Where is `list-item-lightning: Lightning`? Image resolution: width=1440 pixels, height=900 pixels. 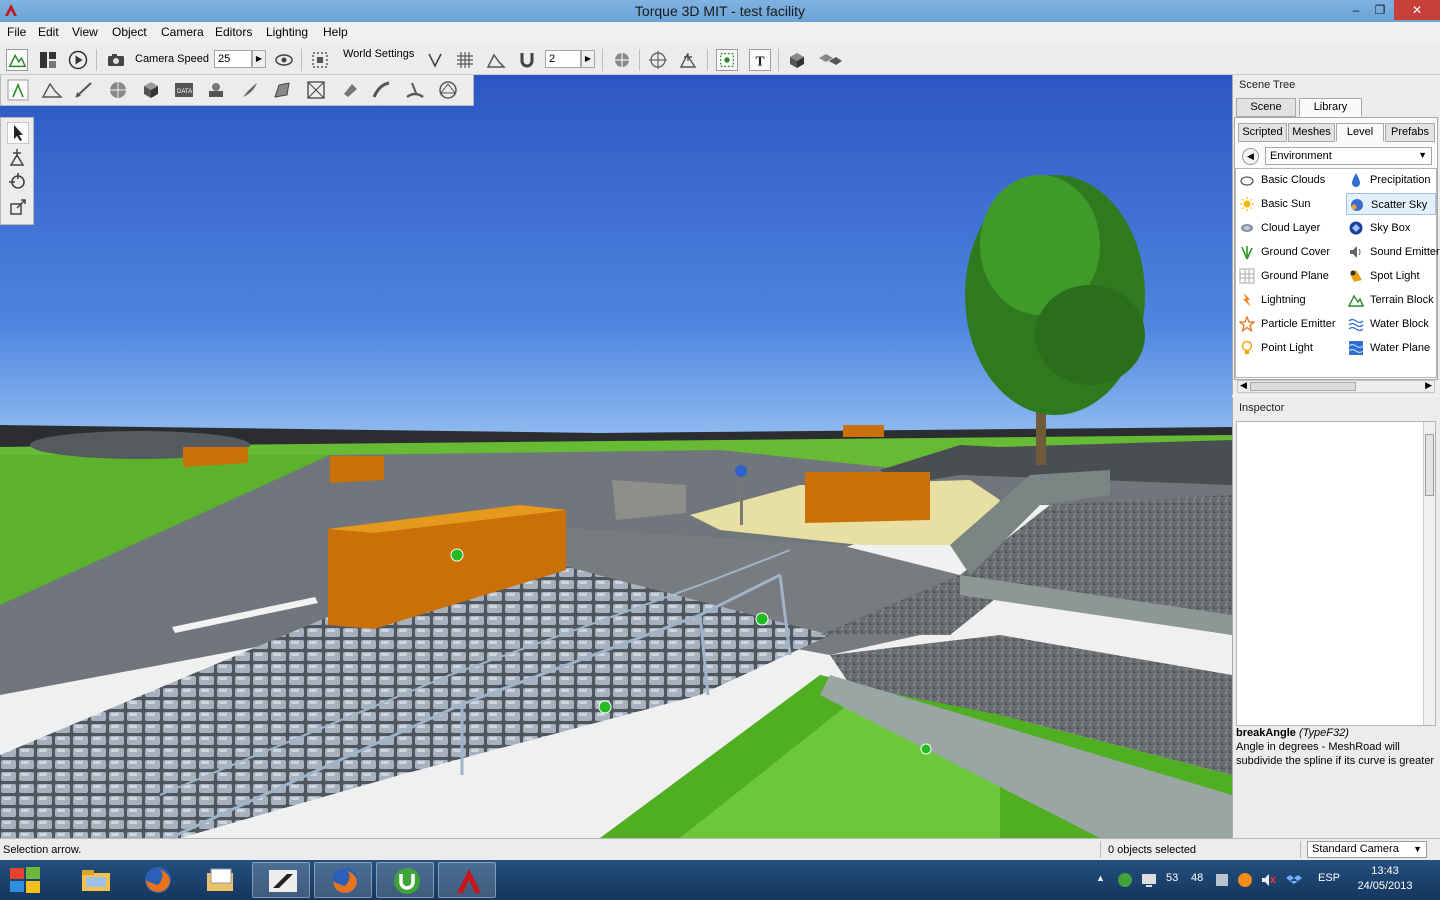
list-item-lightning: Lightning is located at coordinates (1290, 300).